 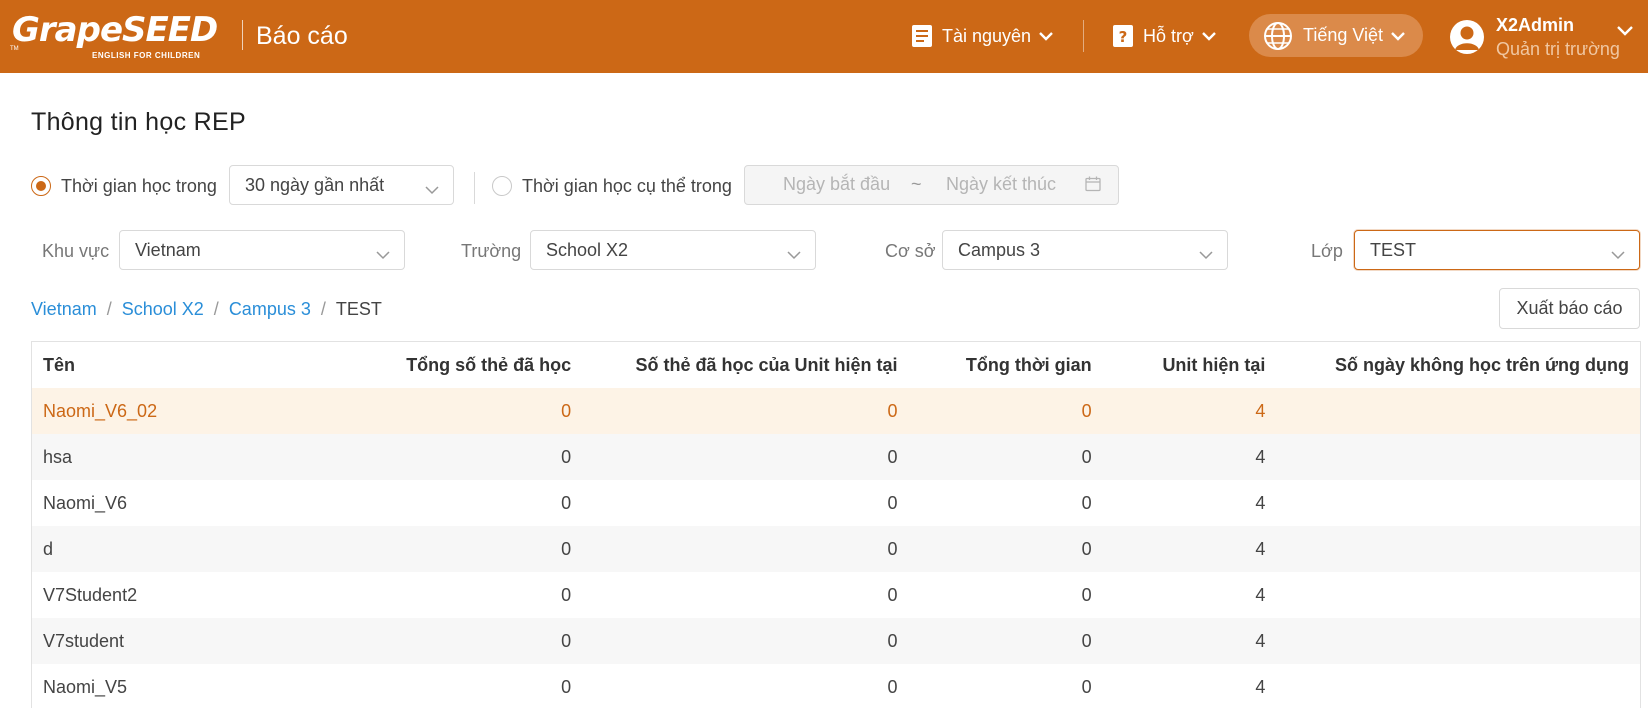 What do you see at coordinates (910, 251) in the screenshot?
I see `campus-label: Cơ sở` at bounding box center [910, 251].